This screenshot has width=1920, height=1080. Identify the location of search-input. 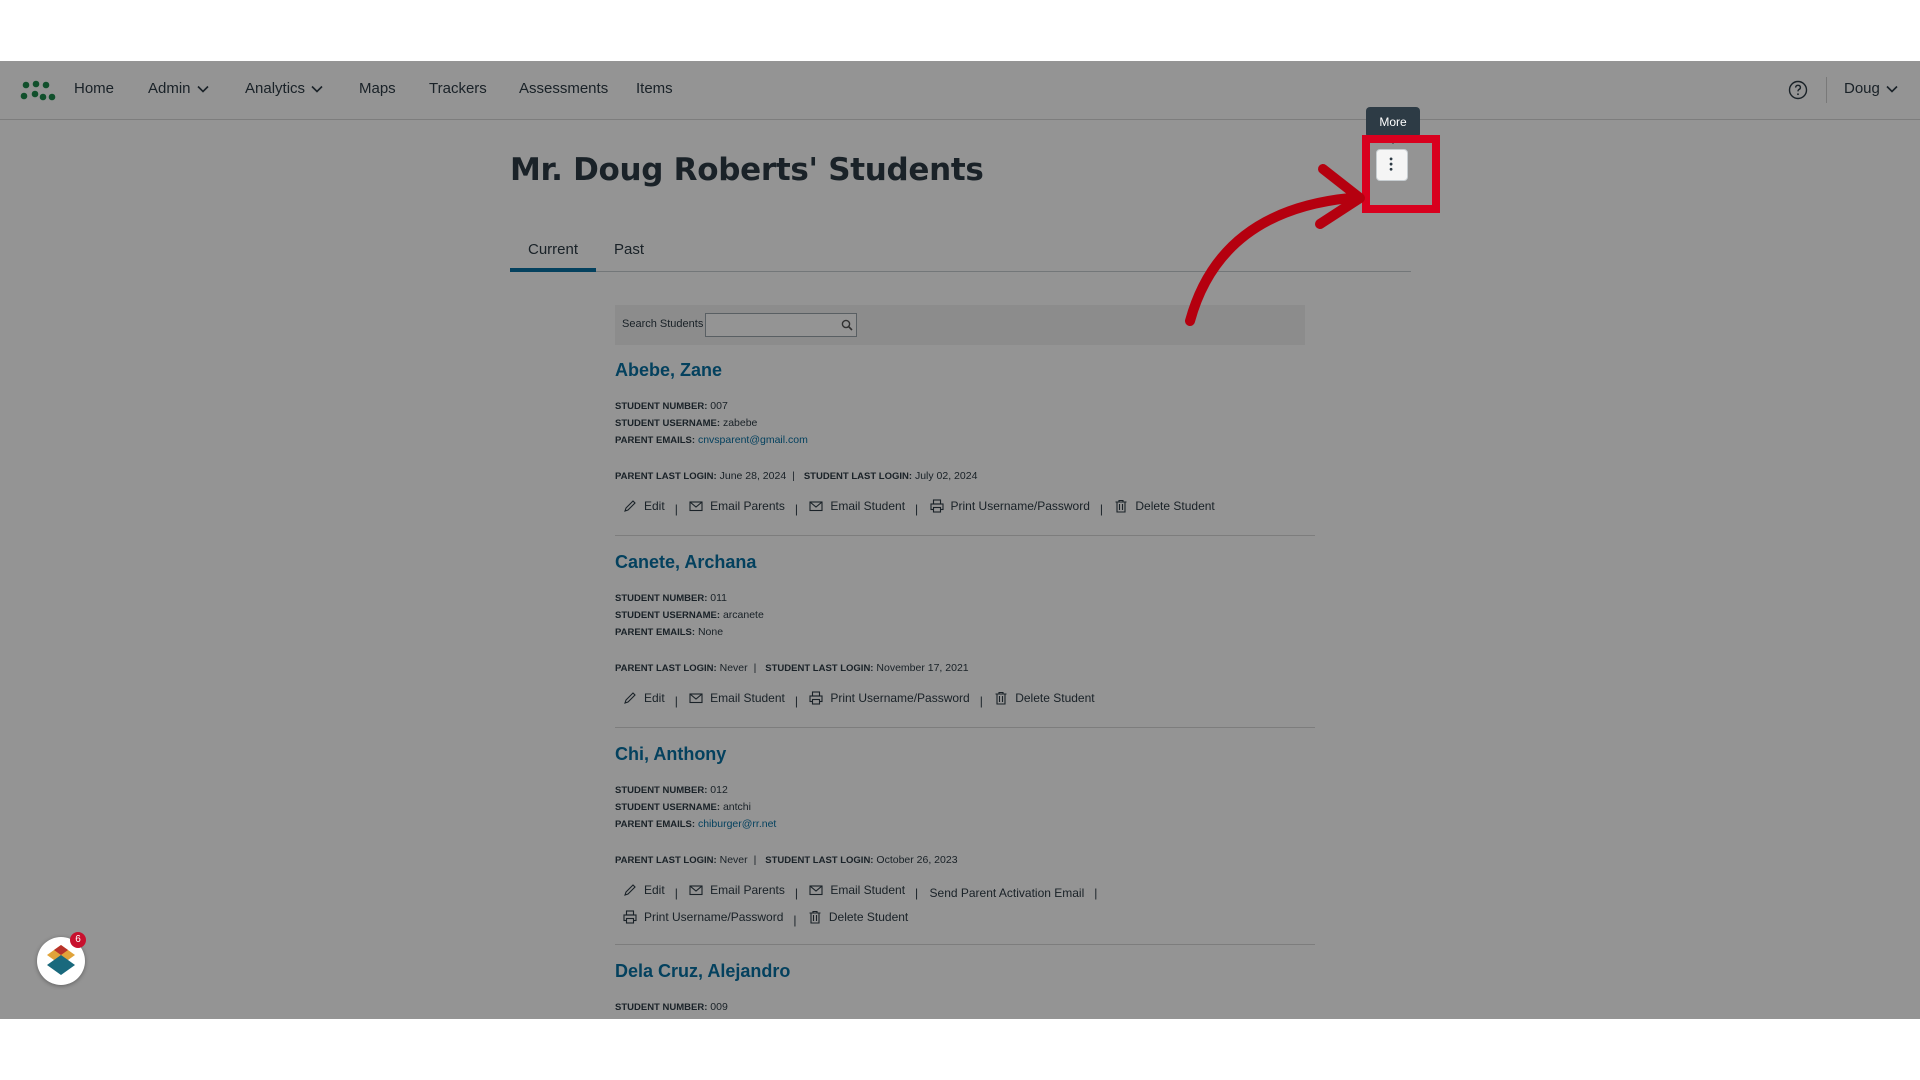
(781, 325).